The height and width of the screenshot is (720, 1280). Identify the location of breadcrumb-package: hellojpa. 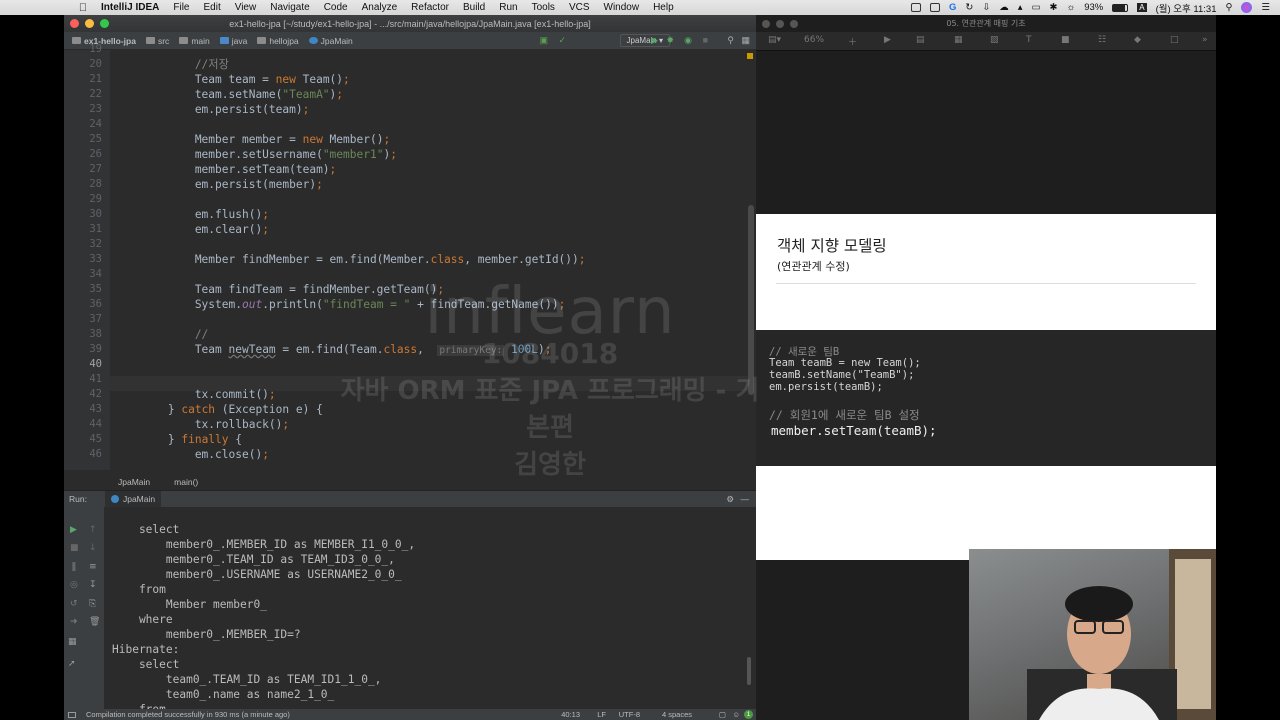
(277, 41).